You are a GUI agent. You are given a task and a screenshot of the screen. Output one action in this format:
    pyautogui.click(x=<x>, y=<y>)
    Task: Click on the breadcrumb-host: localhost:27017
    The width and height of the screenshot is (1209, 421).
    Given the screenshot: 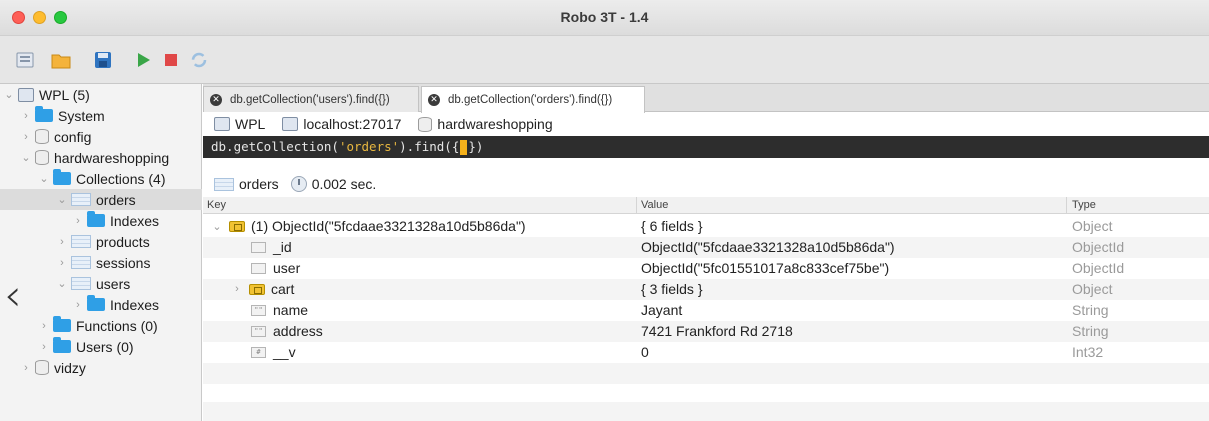 What is the action you would take?
    pyautogui.click(x=340, y=124)
    